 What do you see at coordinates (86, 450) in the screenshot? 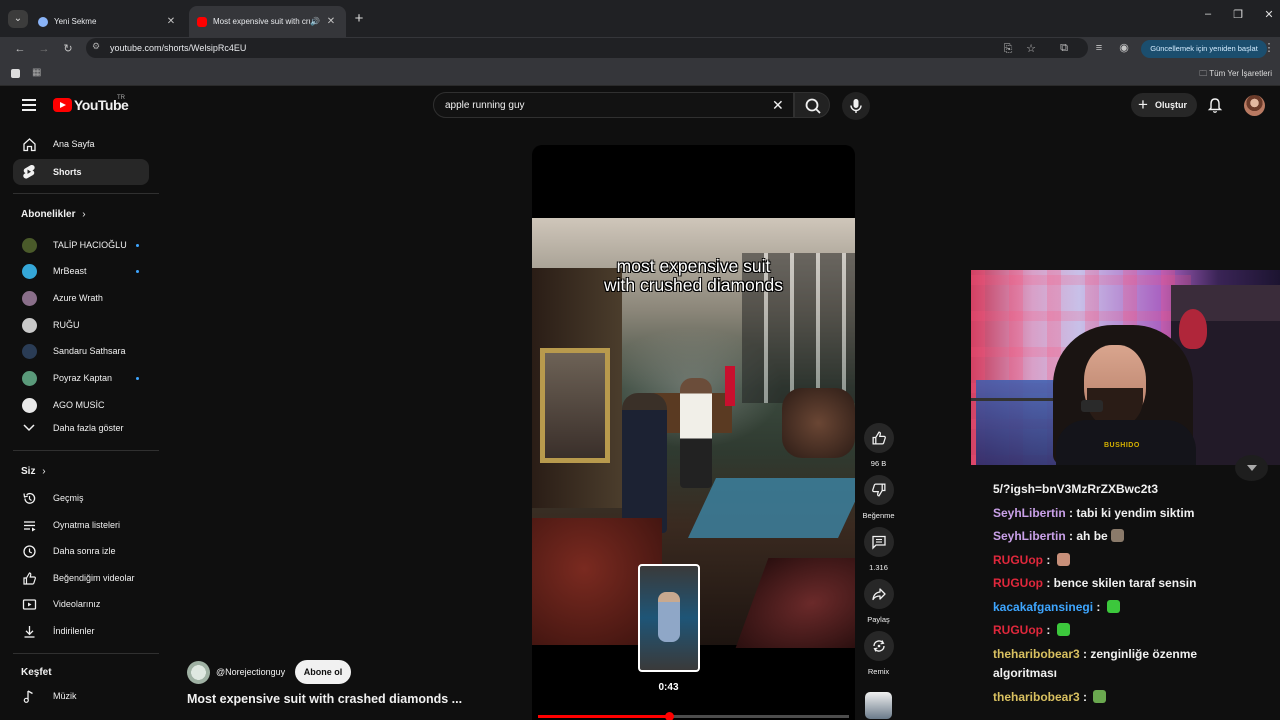
I see `sidebar-divider` at bounding box center [86, 450].